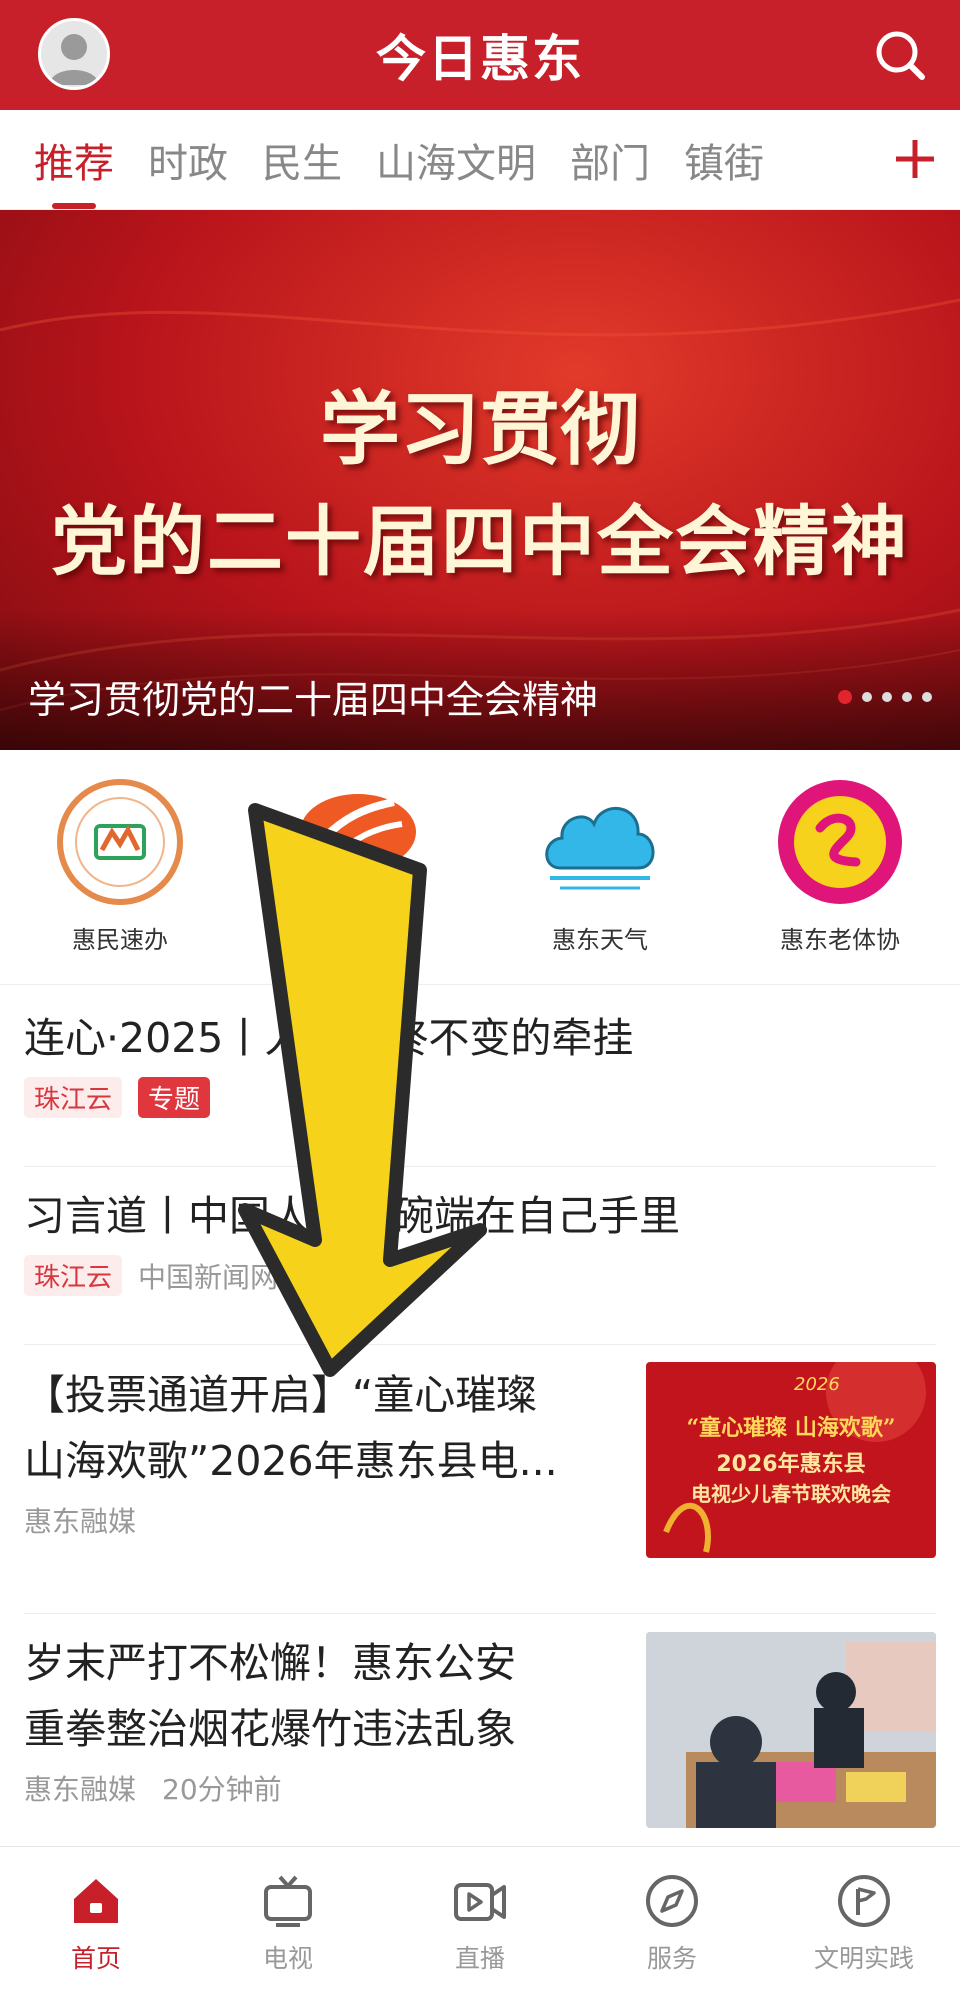  I want to click on news-meta: 惠东融媒 20分钟前, so click(324, 1788).